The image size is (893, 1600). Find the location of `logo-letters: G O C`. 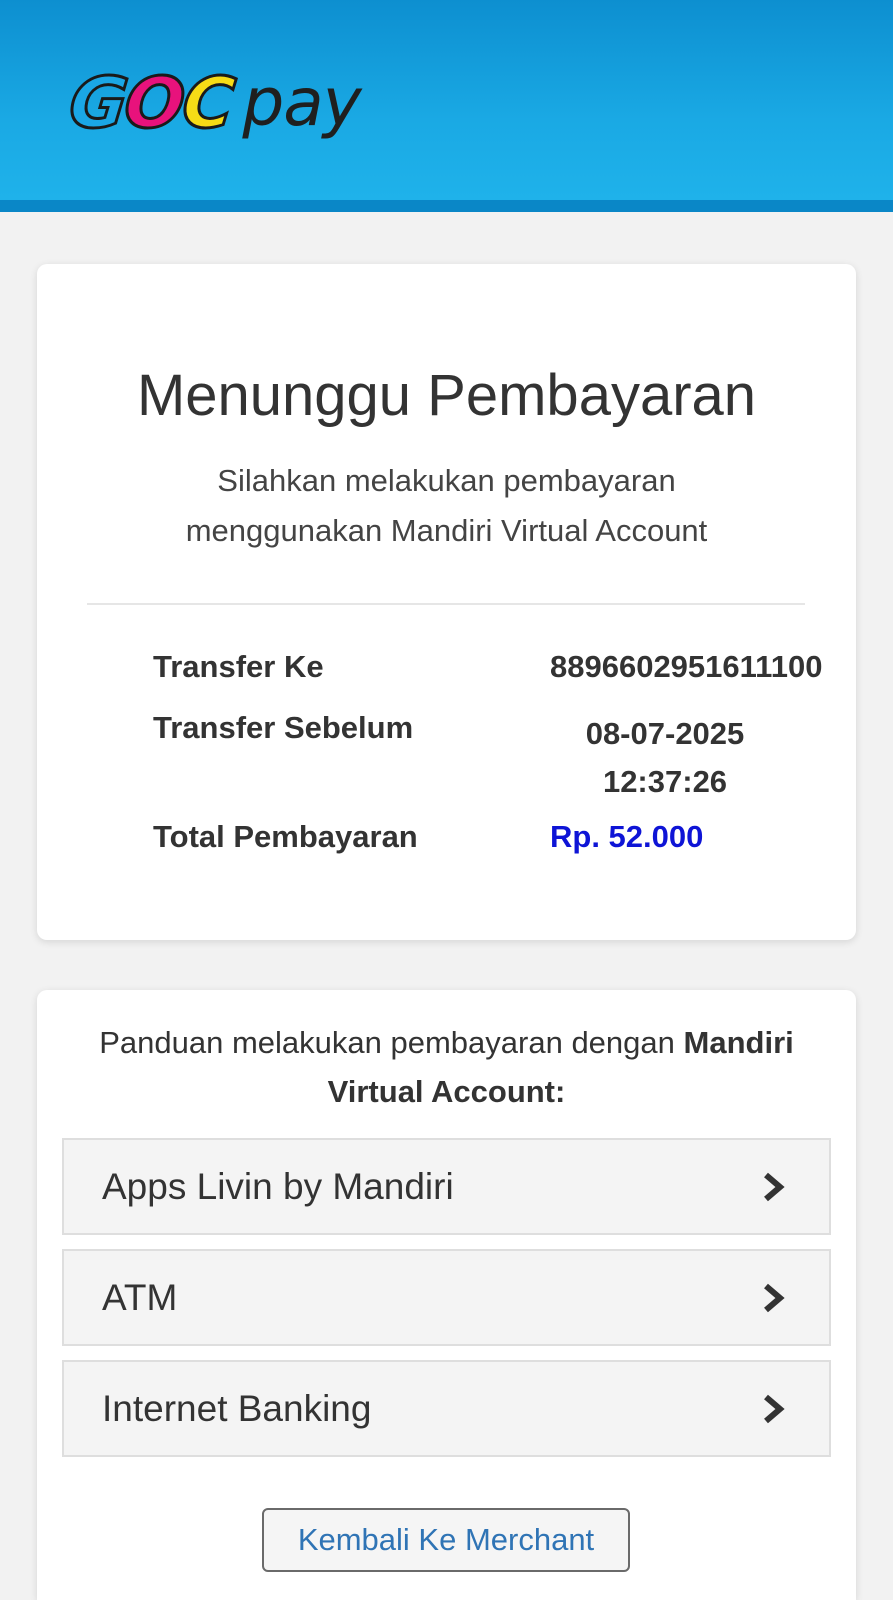

logo-letters: G O C is located at coordinates (151, 103).